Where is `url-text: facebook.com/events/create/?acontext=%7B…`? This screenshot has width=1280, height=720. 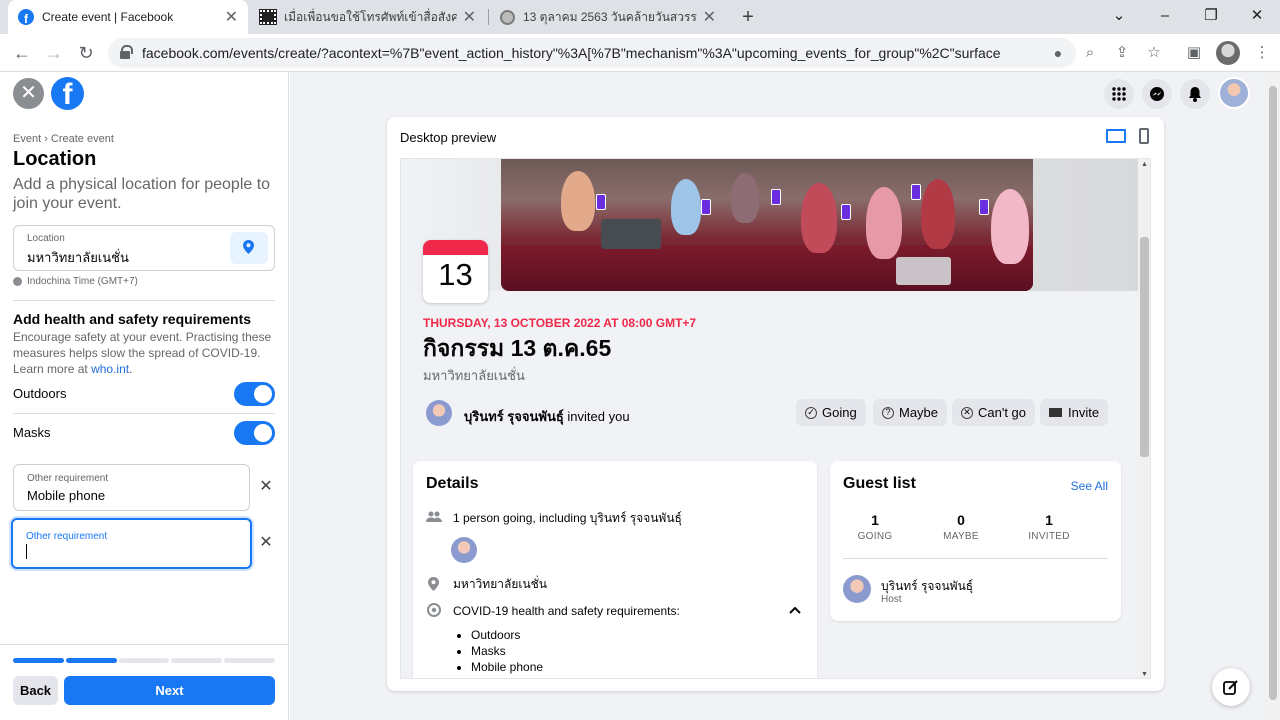
url-text: facebook.com/events/create/?acontext=%7B… is located at coordinates (571, 53).